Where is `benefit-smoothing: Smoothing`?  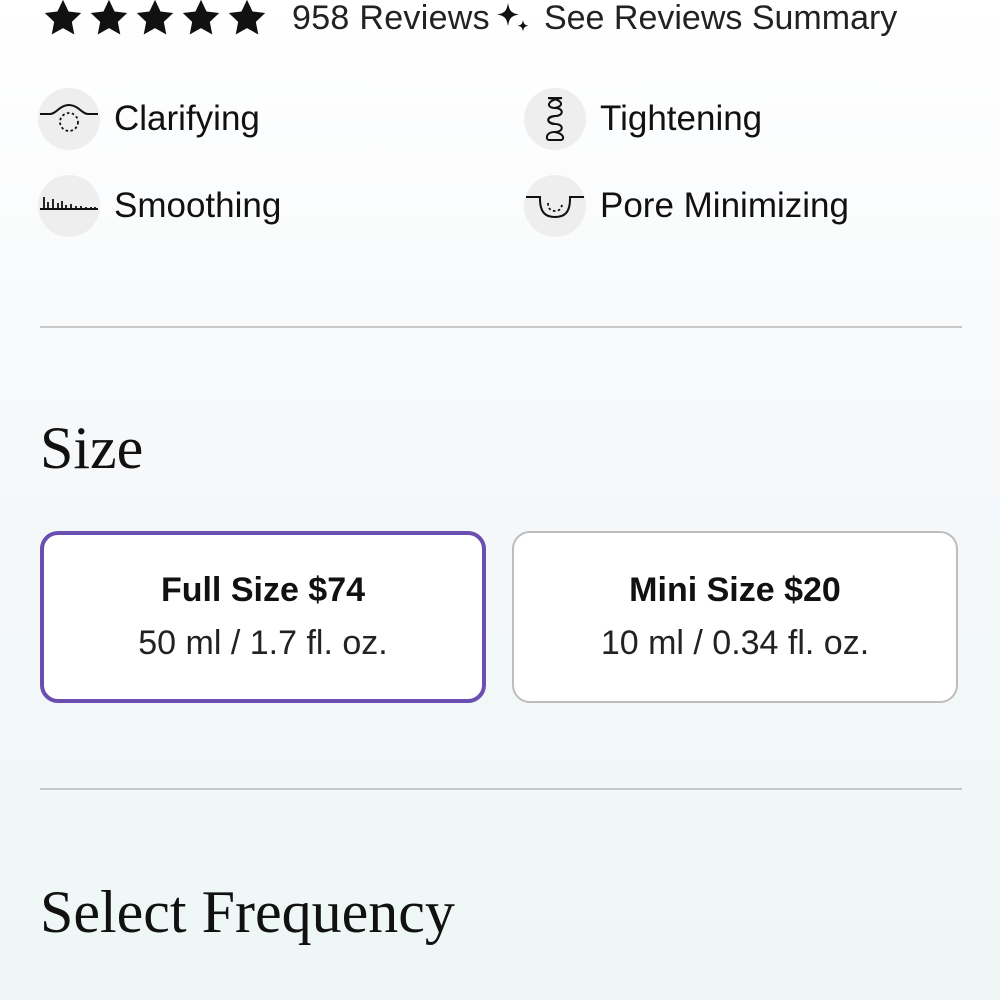
benefit-smoothing: Smoothing is located at coordinates (159, 206).